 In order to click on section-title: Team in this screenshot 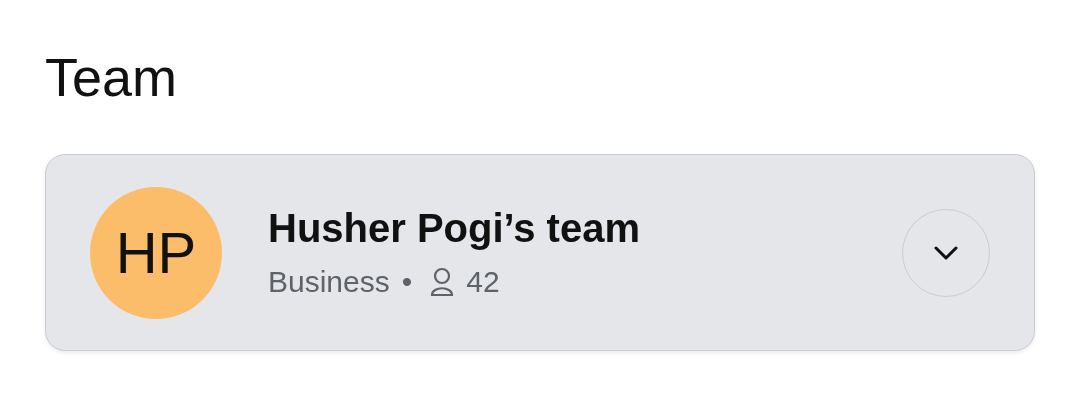, I will do `click(112, 77)`.